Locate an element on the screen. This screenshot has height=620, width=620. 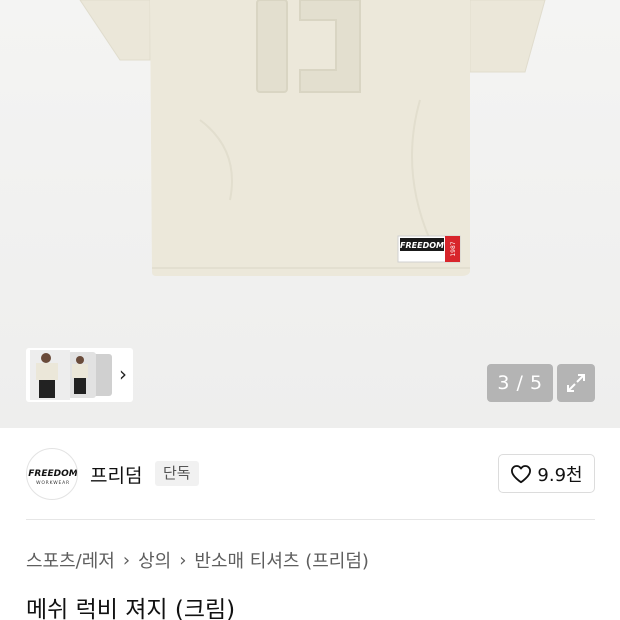
expand-icon is located at coordinates (576, 383).